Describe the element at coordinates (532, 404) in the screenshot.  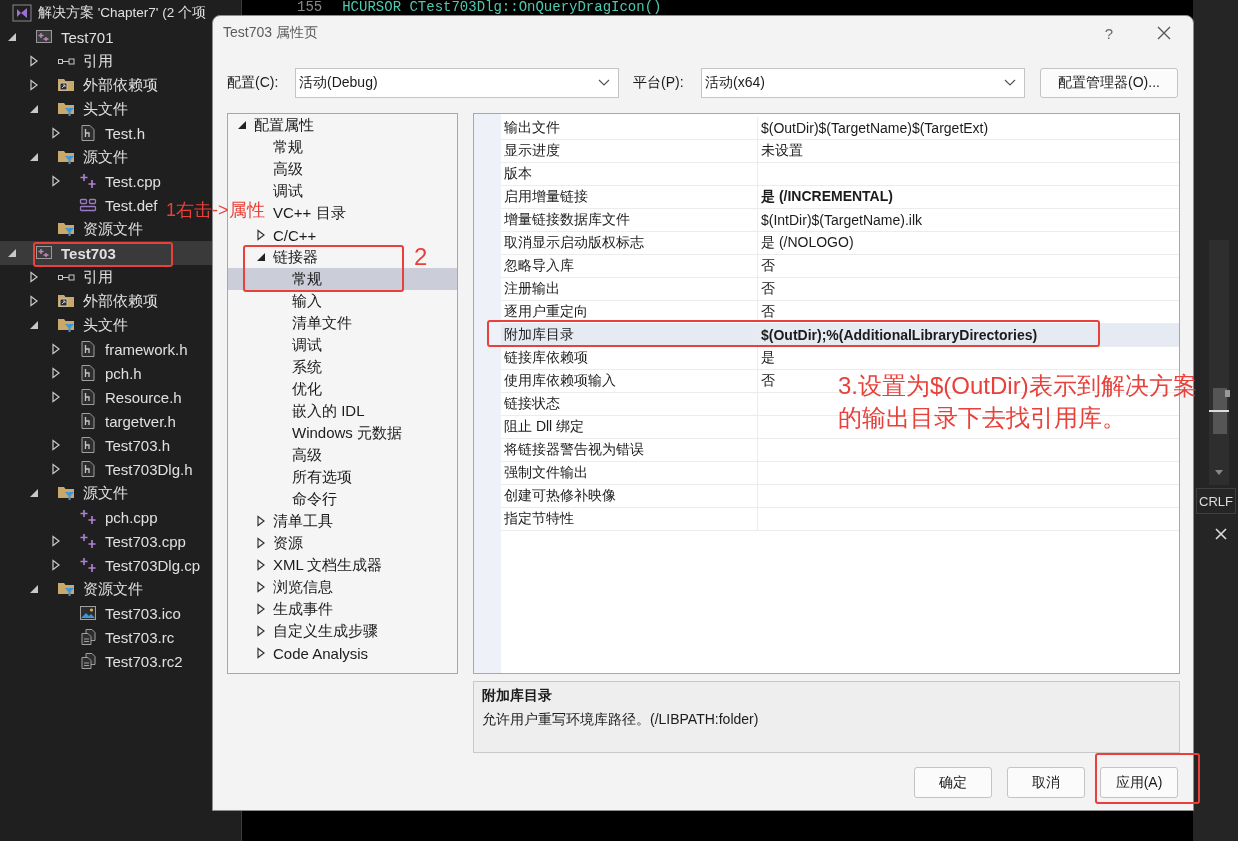
I see `property-name: 链接状态` at that location.